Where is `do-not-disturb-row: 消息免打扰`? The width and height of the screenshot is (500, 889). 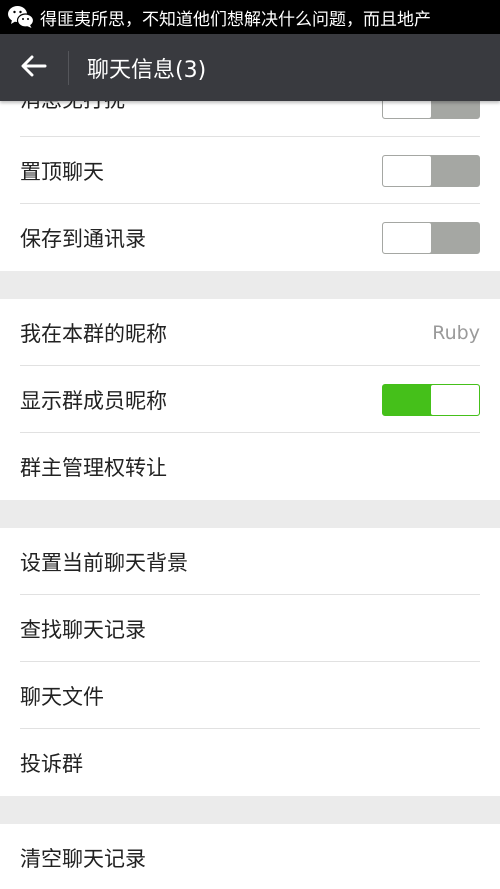
do-not-disturb-row: 消息免打扰 is located at coordinates (250, 119).